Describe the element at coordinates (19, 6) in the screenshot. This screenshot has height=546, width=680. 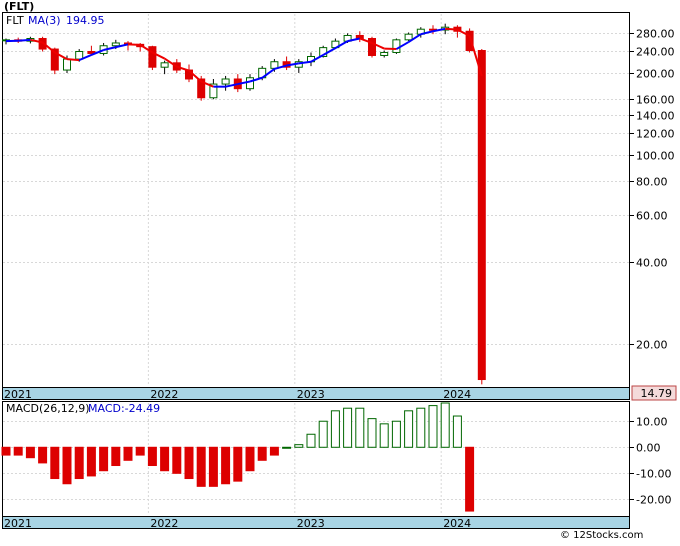
I see `chart-title: (FLT)` at that location.